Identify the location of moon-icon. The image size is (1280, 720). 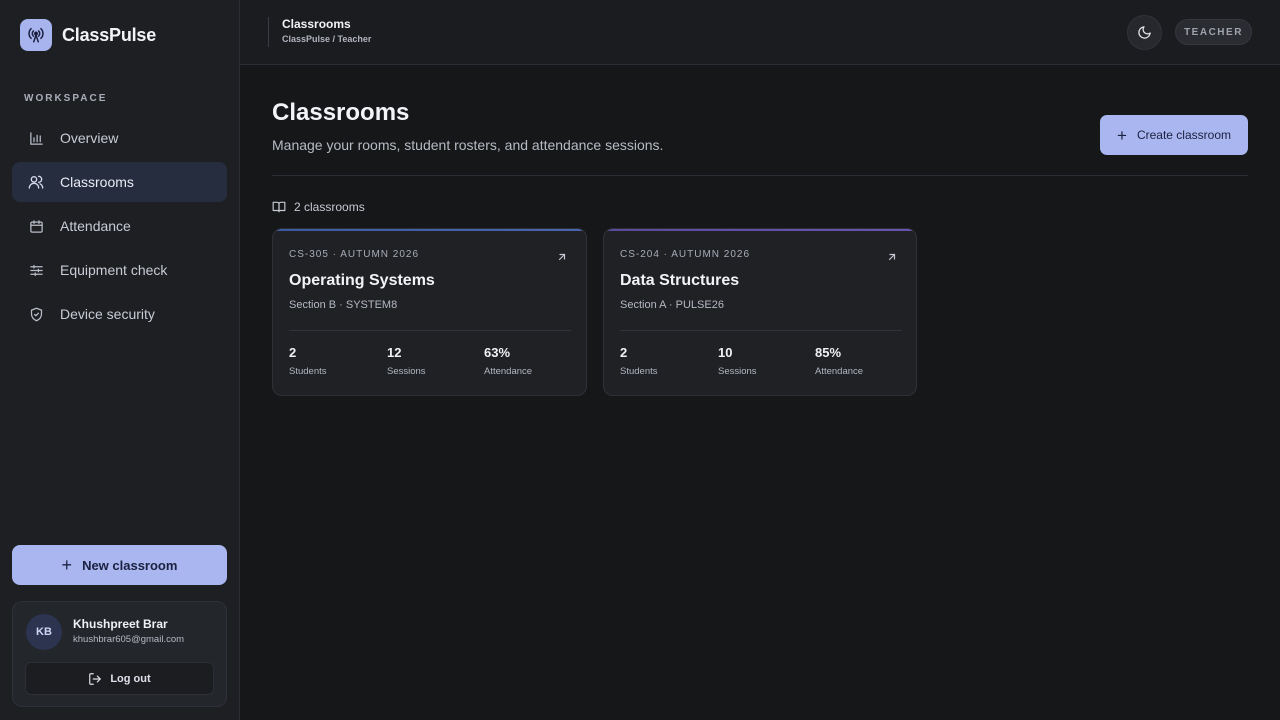
(1144, 32).